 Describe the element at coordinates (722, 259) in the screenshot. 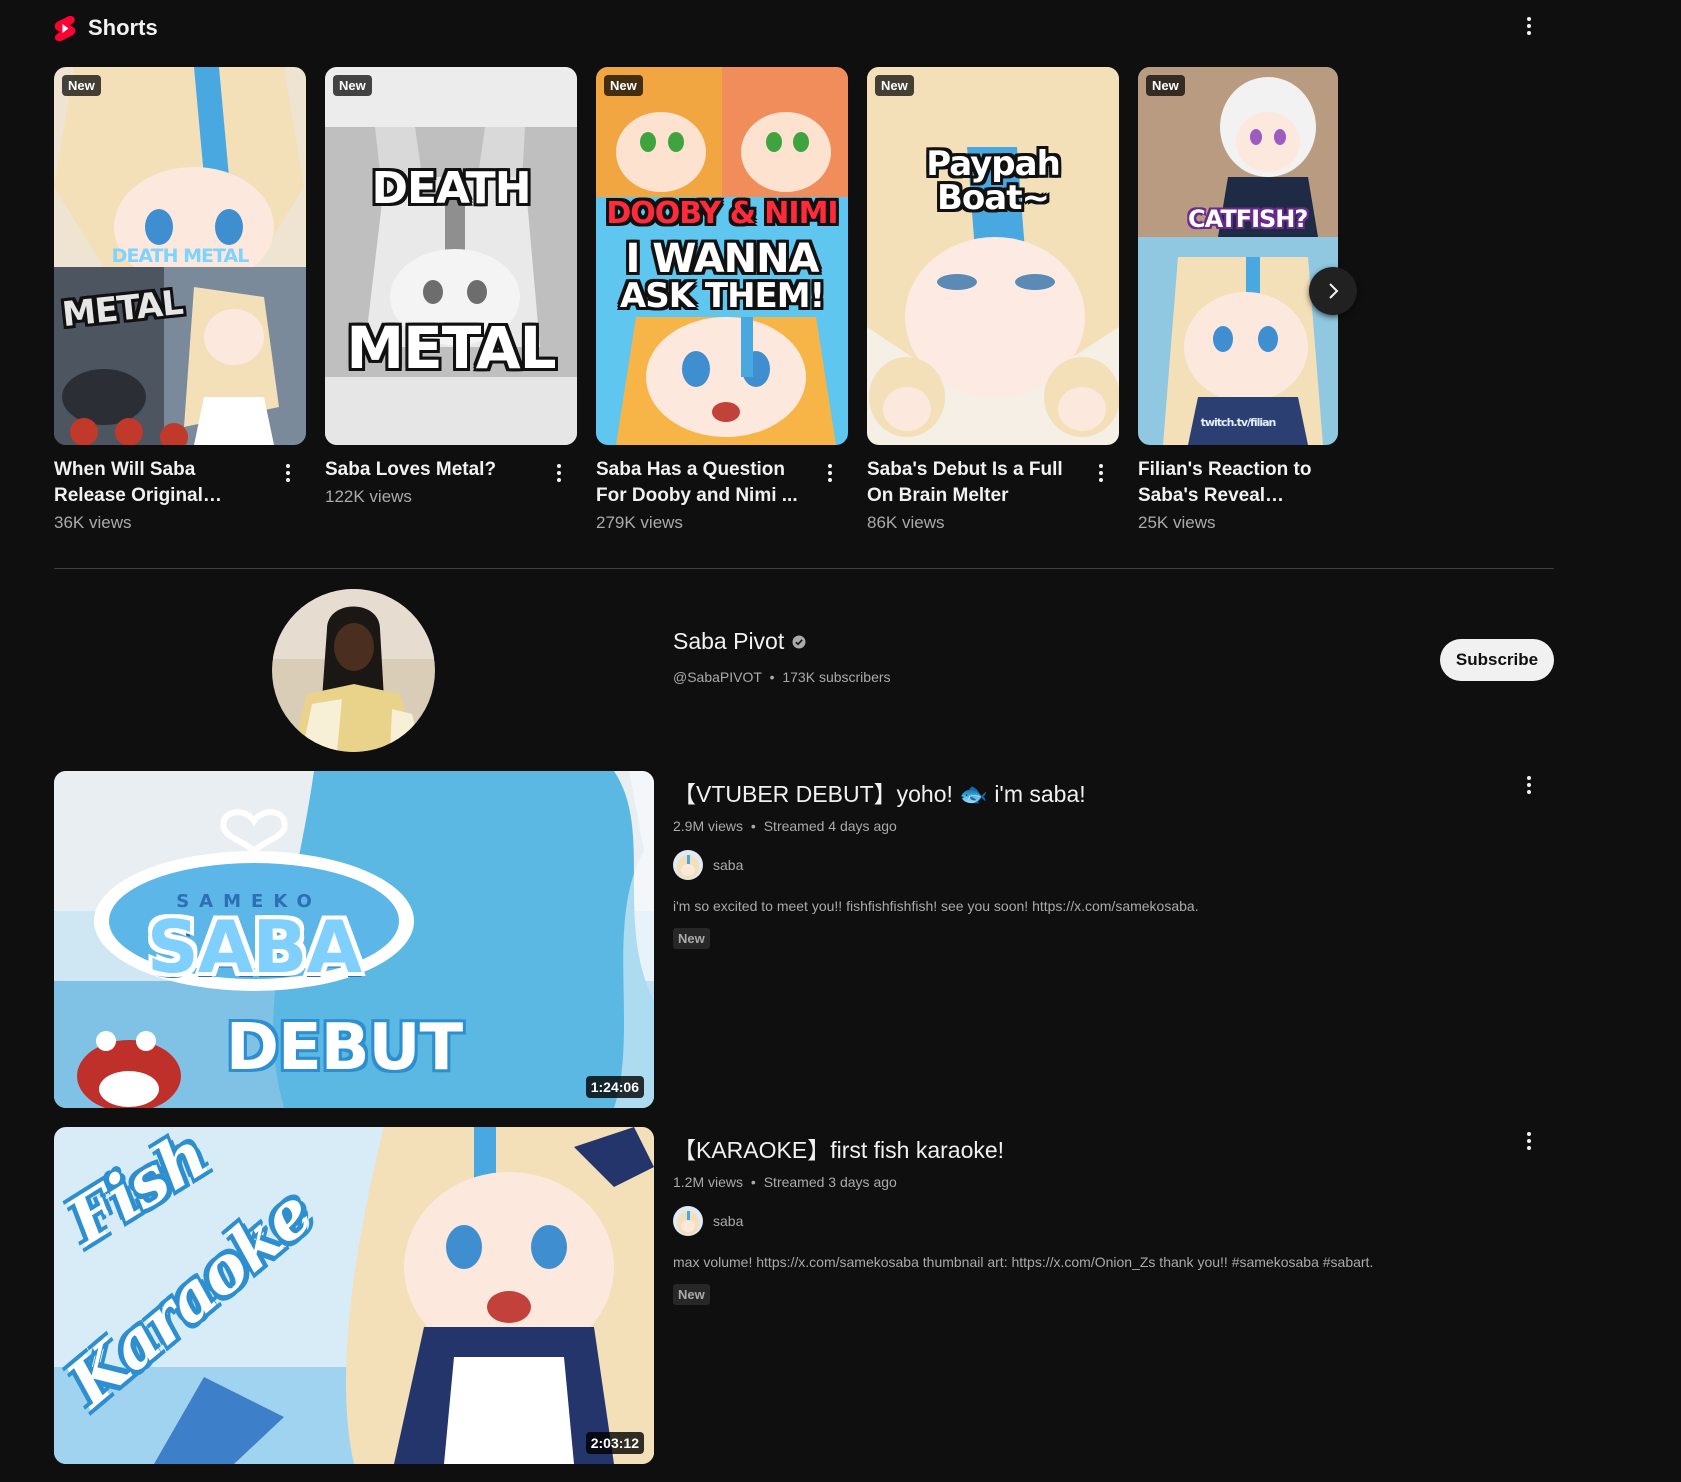

I see `thumb-caption: I WANNA` at that location.